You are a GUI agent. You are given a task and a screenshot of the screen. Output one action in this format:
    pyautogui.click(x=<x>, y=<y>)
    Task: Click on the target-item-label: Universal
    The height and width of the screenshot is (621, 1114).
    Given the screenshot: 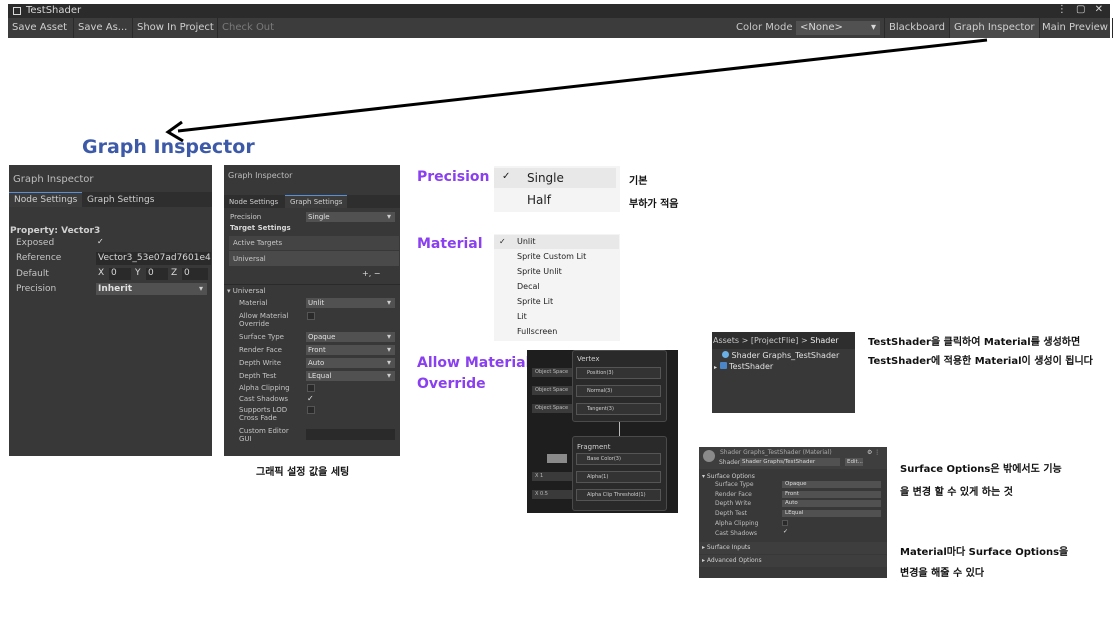 What is the action you would take?
    pyautogui.click(x=249, y=259)
    